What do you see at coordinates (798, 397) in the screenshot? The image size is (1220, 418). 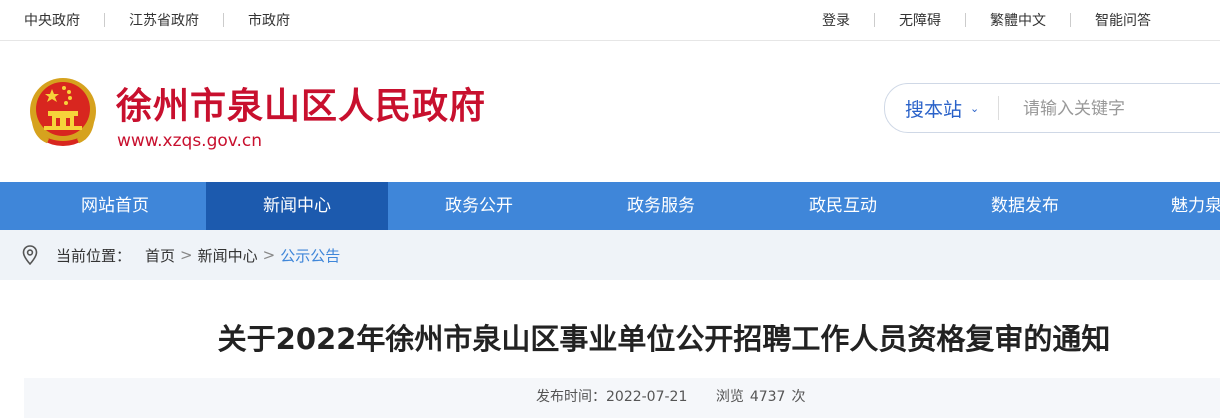 I see `views-unit: 次` at bounding box center [798, 397].